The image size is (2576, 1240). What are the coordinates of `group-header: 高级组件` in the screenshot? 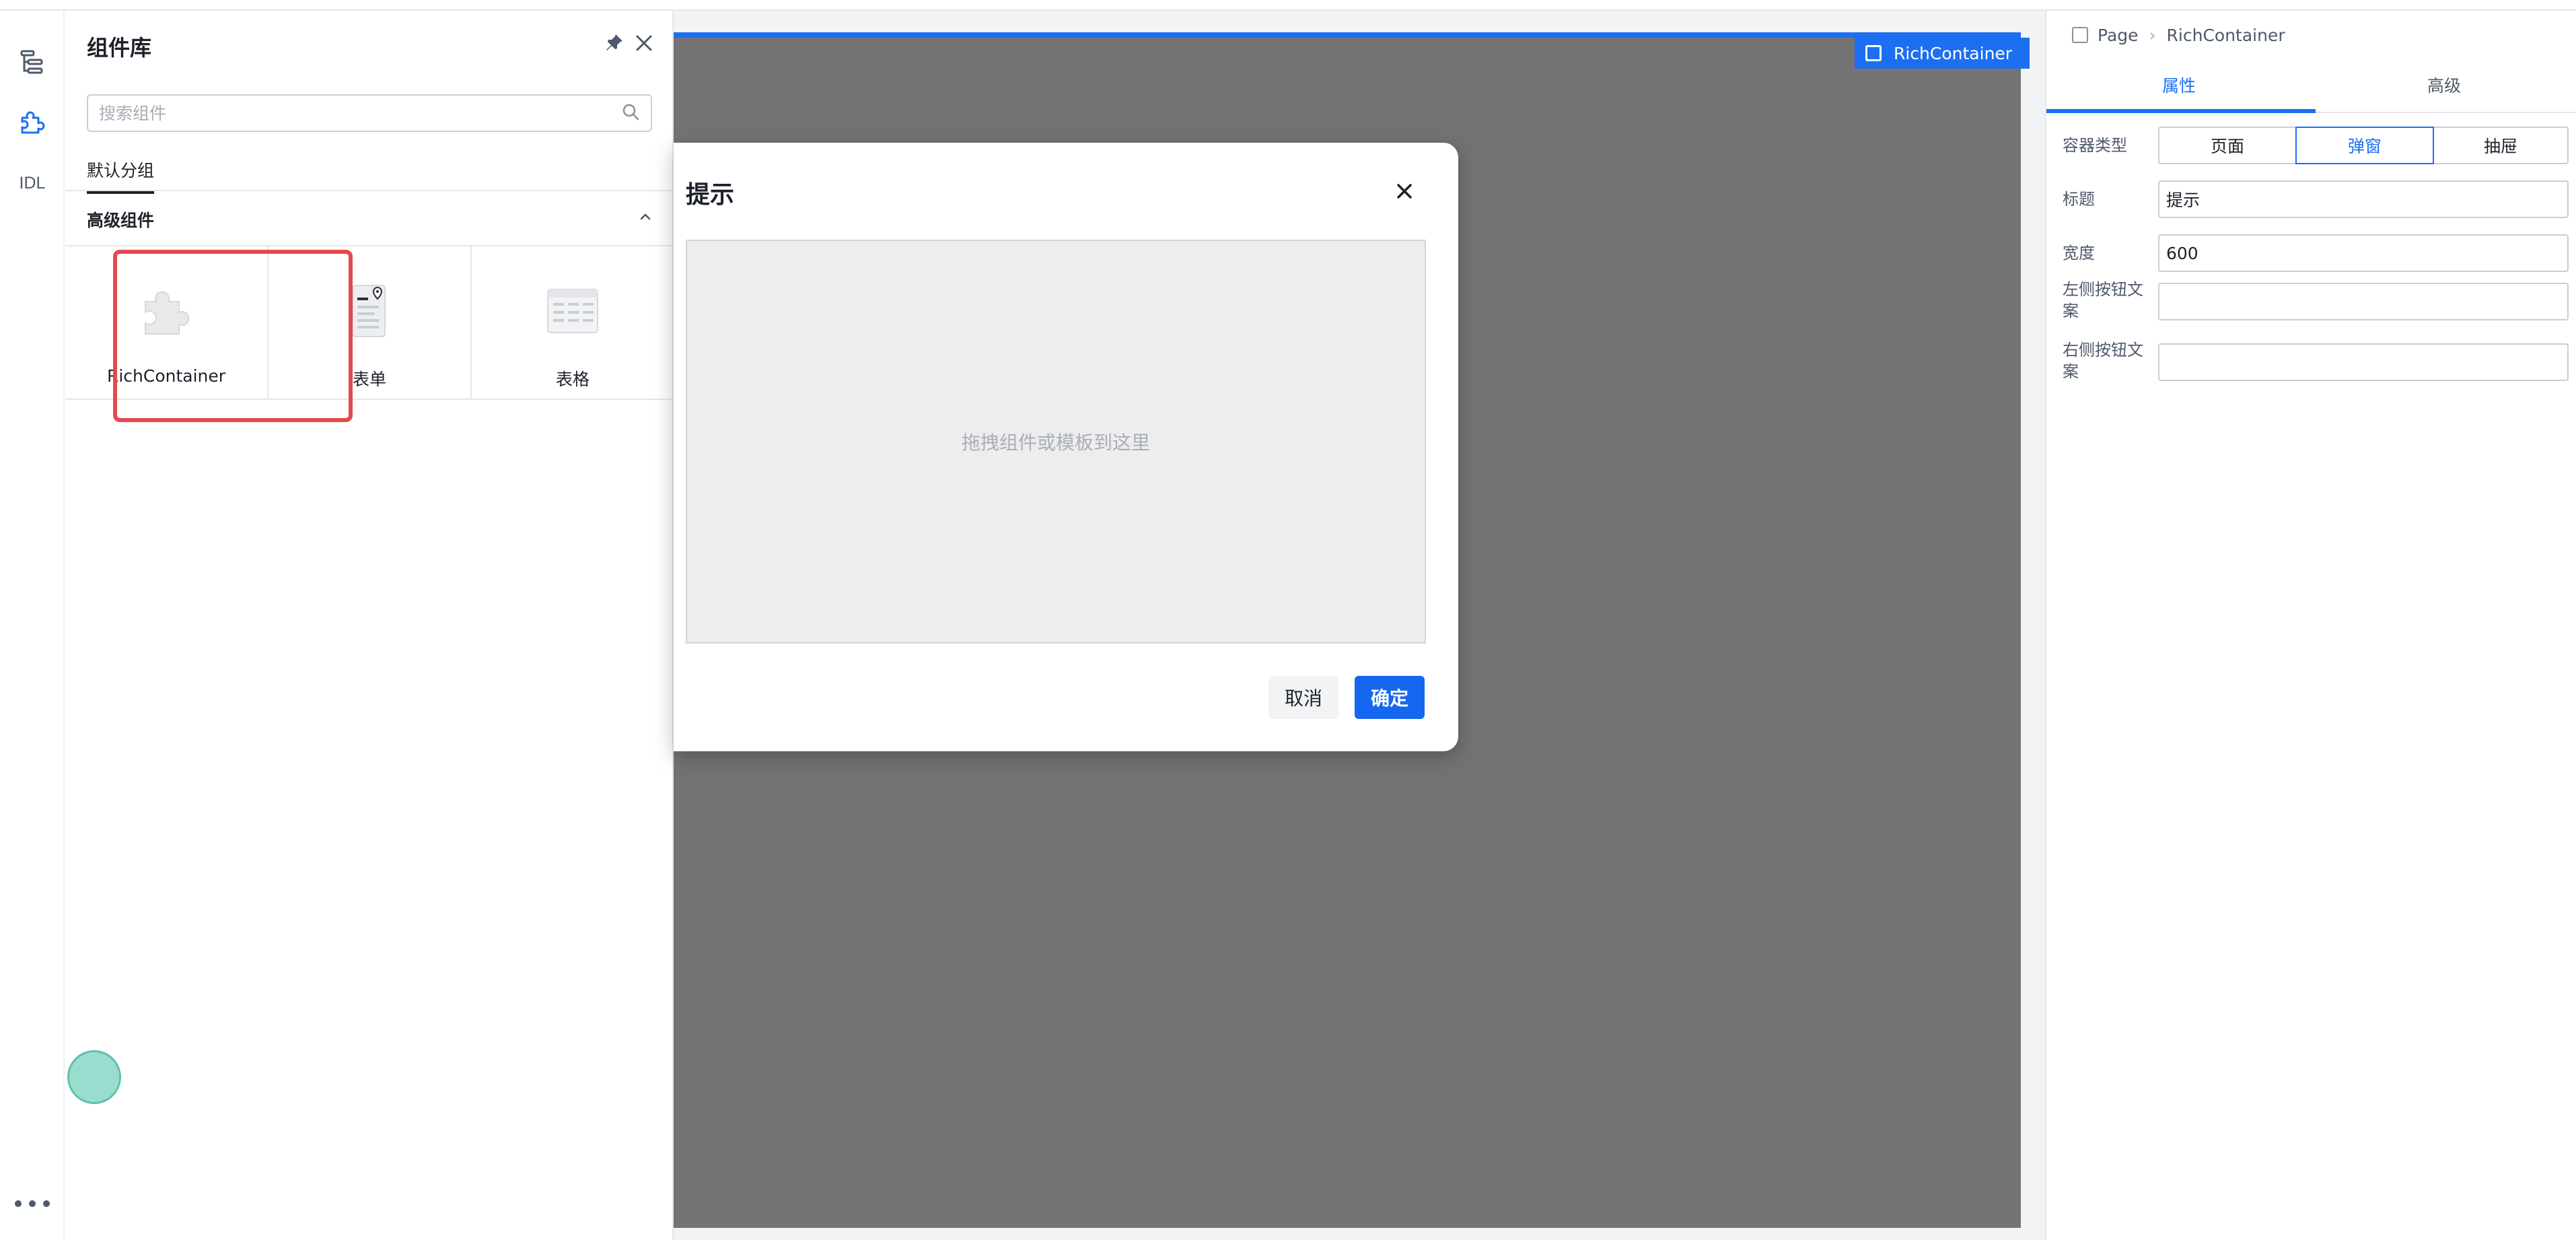 It's located at (369, 219).